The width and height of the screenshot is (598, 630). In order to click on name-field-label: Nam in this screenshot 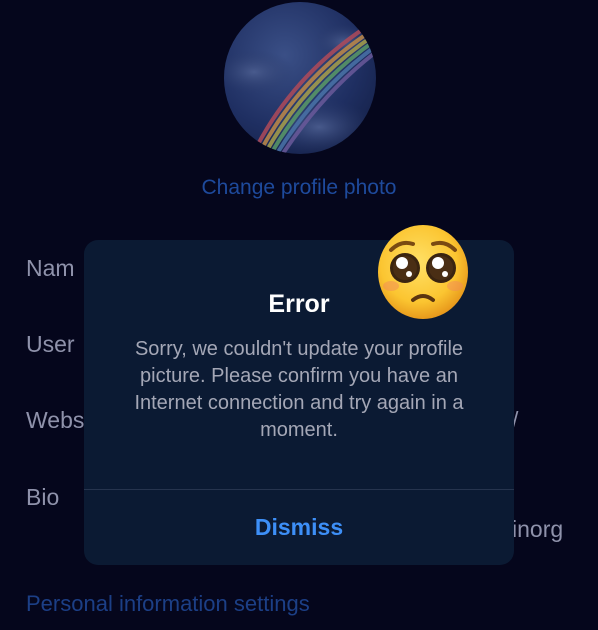, I will do `click(50, 268)`.